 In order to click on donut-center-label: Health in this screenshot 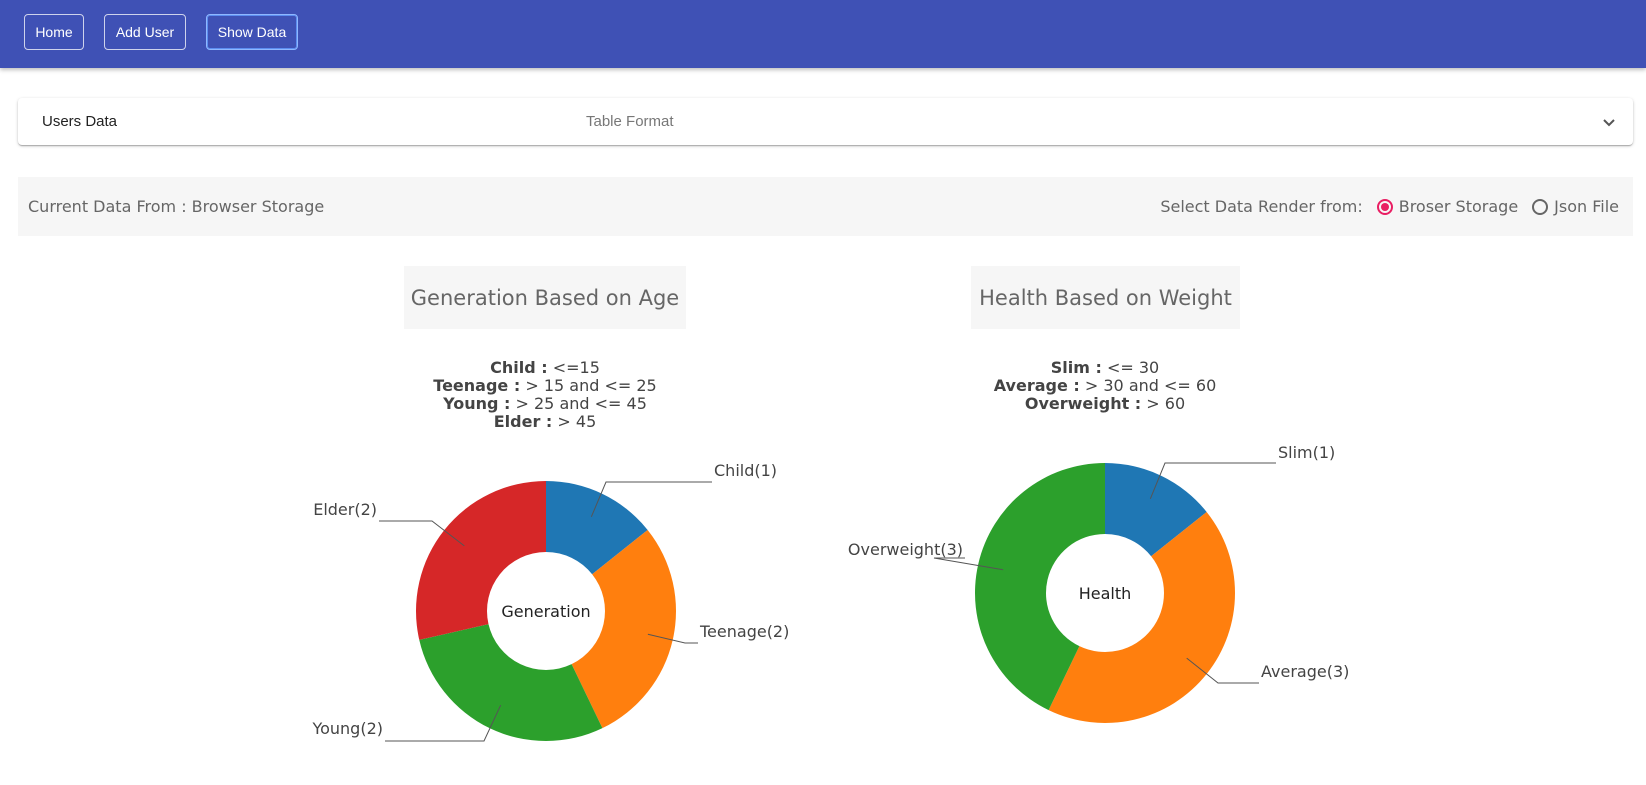, I will do `click(1105, 593)`.